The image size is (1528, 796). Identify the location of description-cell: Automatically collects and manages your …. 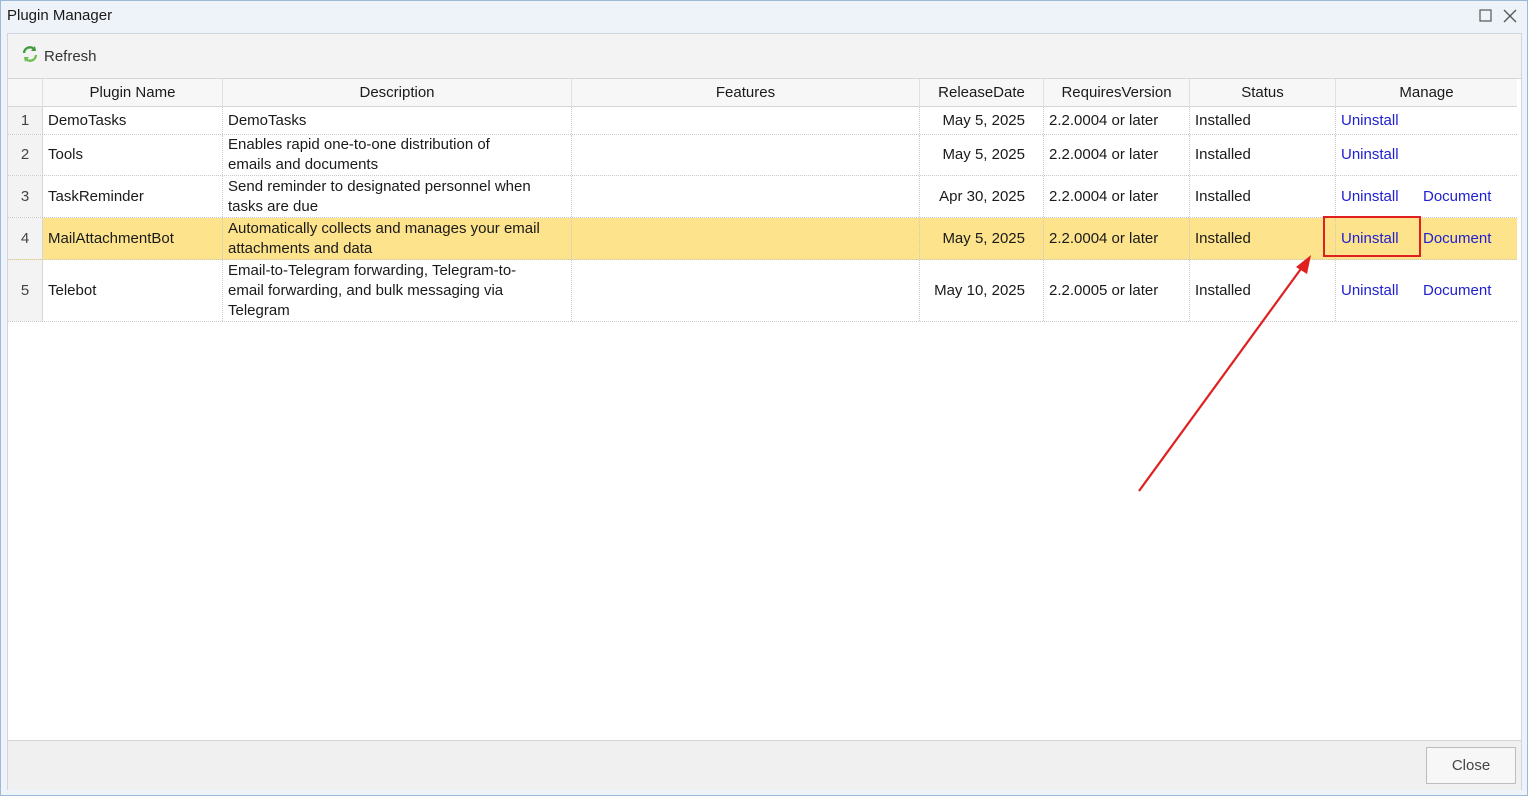
(397, 238).